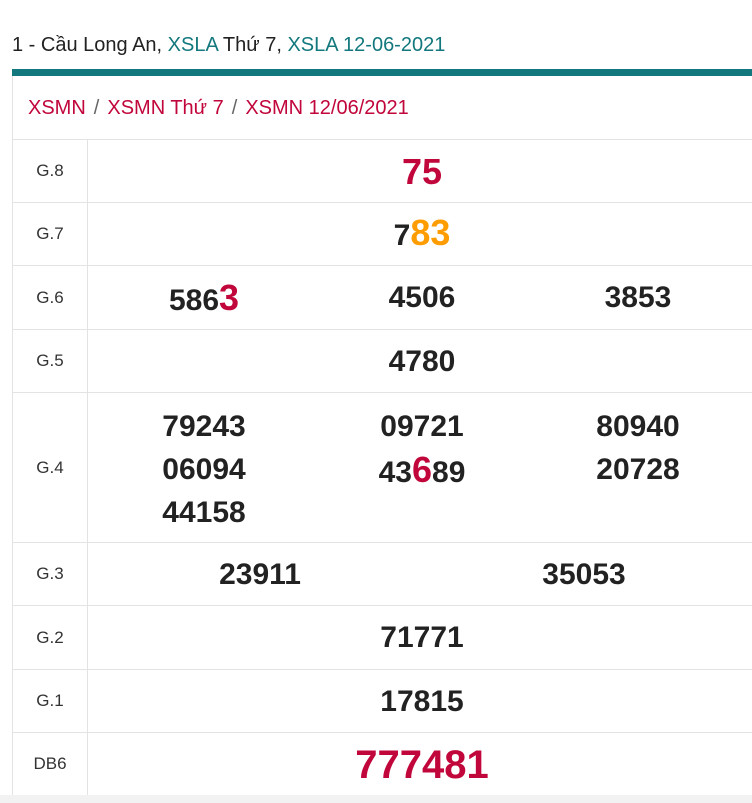  I want to click on prize-number-g4-4: 06094, so click(204, 469).